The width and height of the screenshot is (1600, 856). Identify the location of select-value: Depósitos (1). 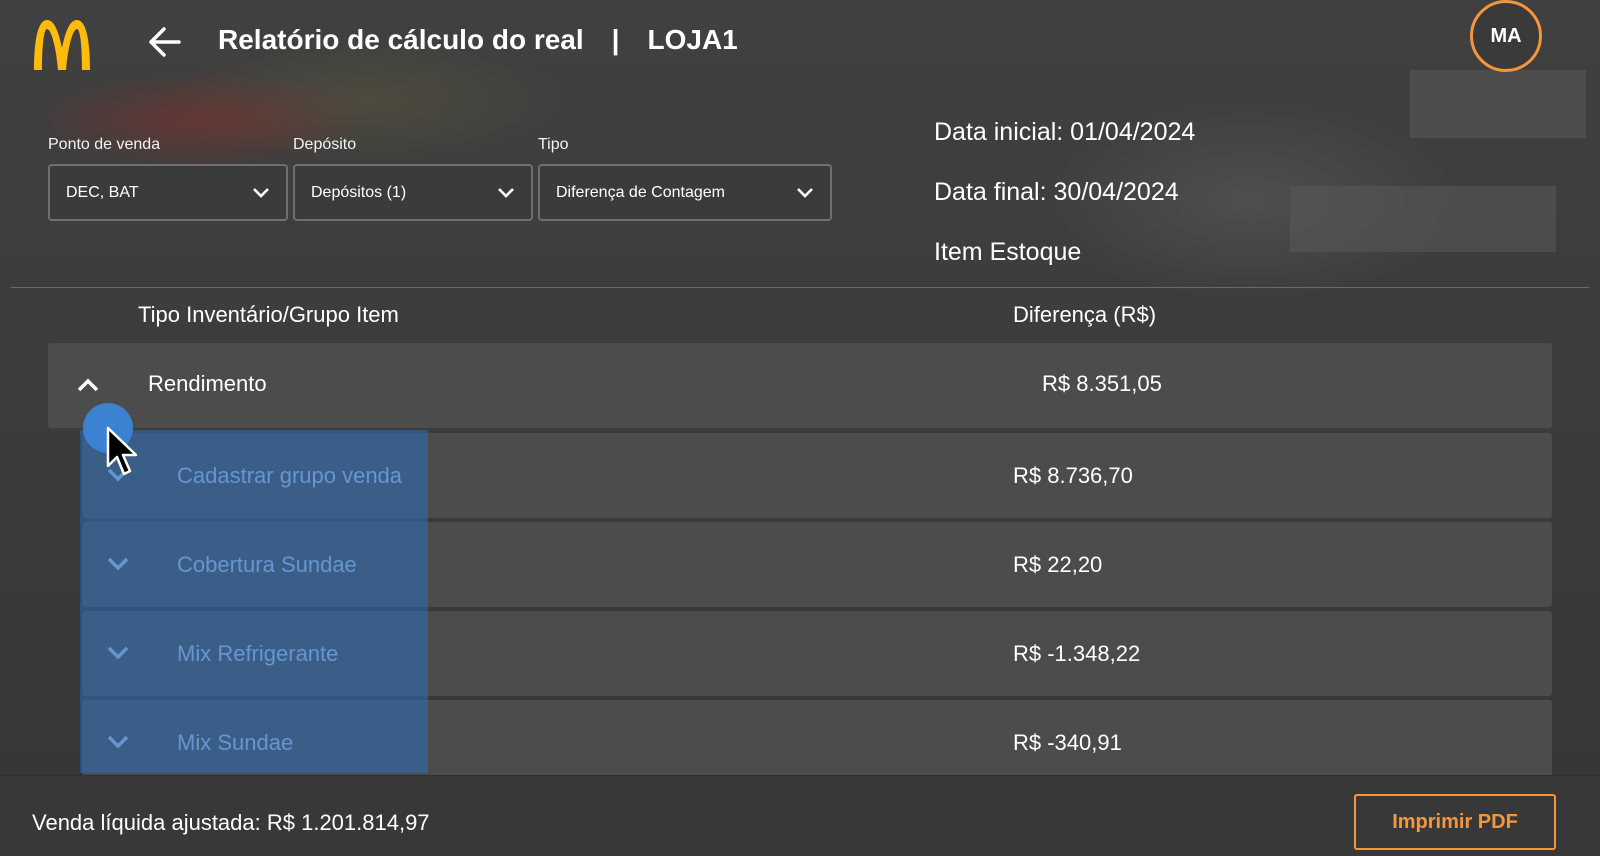
(359, 192).